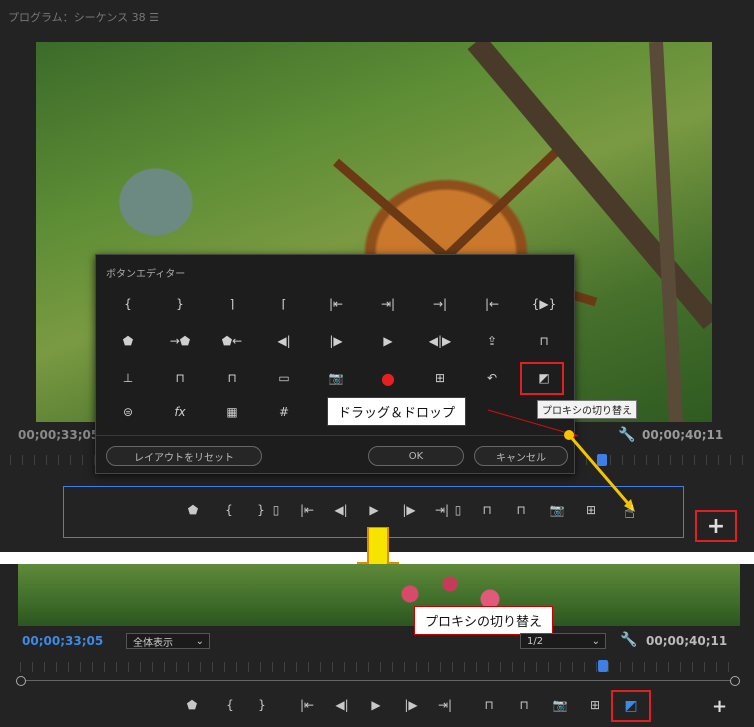 This screenshot has width=754, height=727. What do you see at coordinates (378, 680) in the screenshot?
I see `zoom-scrollbar` at bounding box center [378, 680].